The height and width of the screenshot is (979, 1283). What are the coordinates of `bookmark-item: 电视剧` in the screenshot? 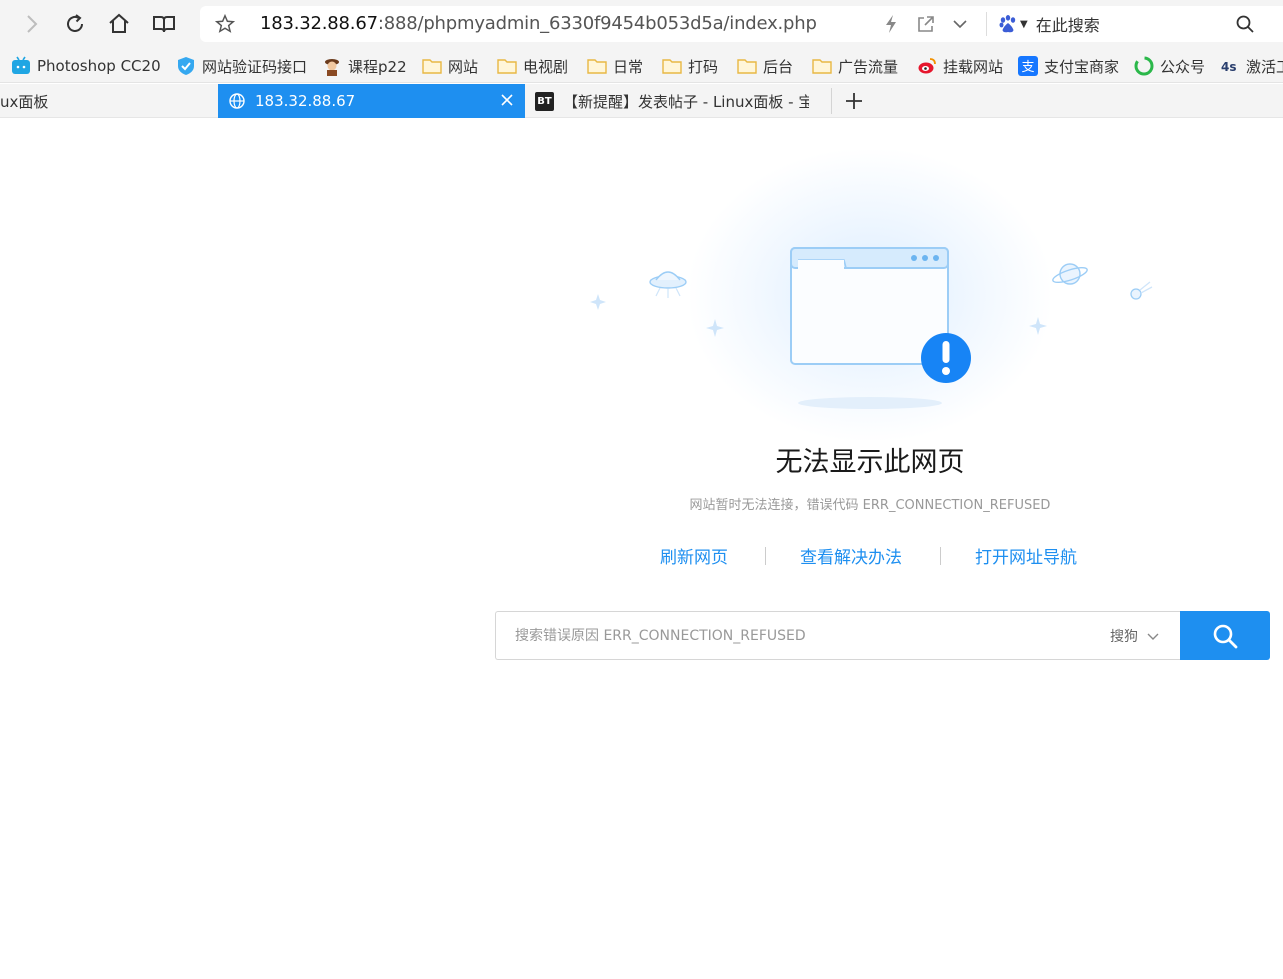 It's located at (532, 66).